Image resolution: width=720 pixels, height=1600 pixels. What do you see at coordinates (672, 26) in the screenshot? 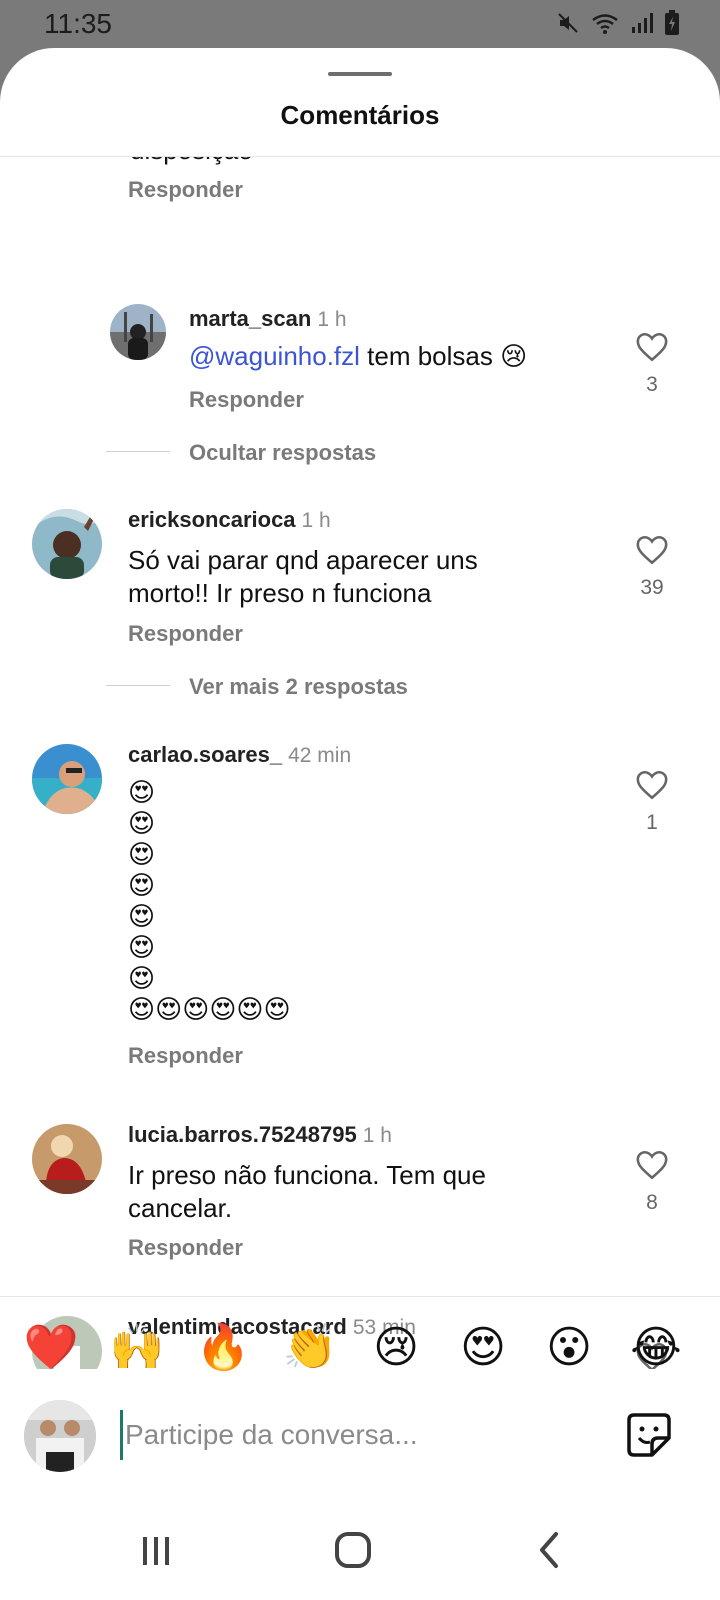
I see `battery-icon` at bounding box center [672, 26].